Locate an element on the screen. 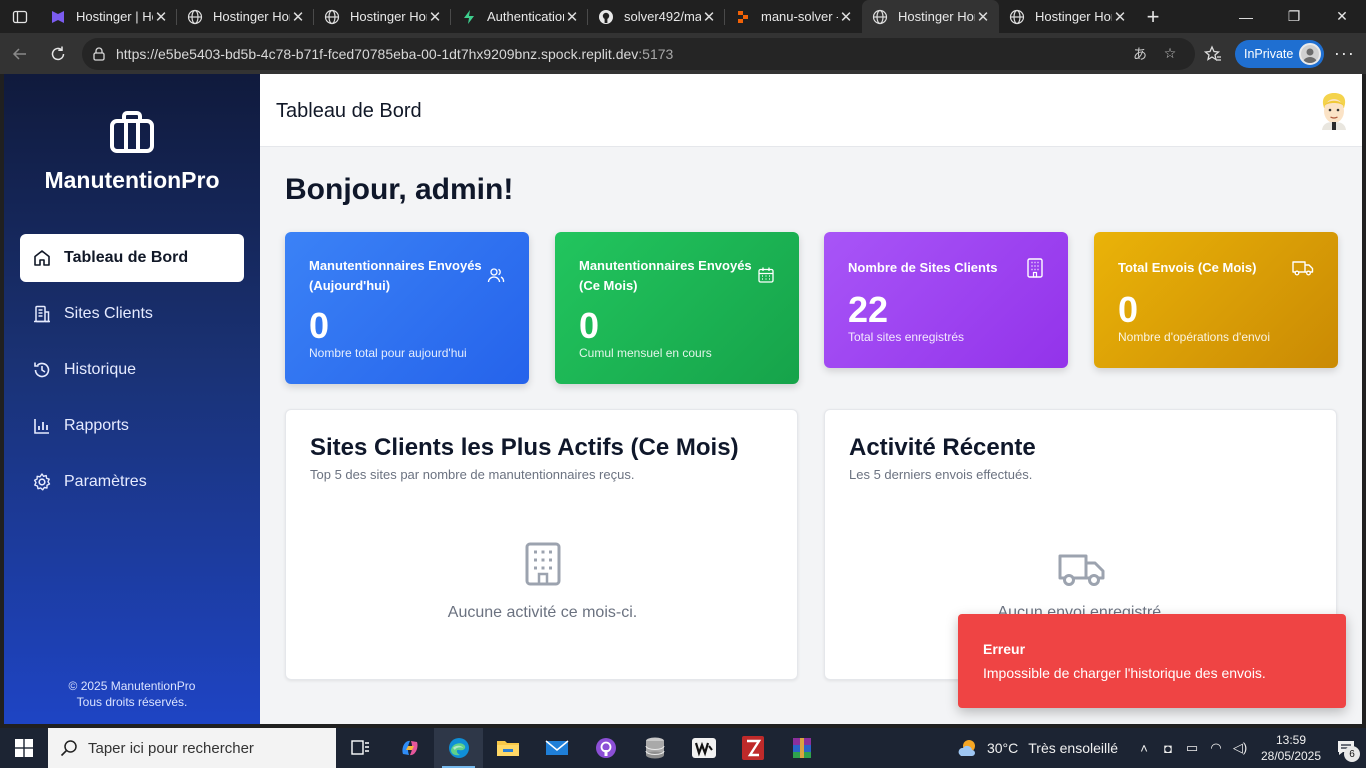 The image size is (1366, 768). tab-actions-button is located at coordinates (20, 16).